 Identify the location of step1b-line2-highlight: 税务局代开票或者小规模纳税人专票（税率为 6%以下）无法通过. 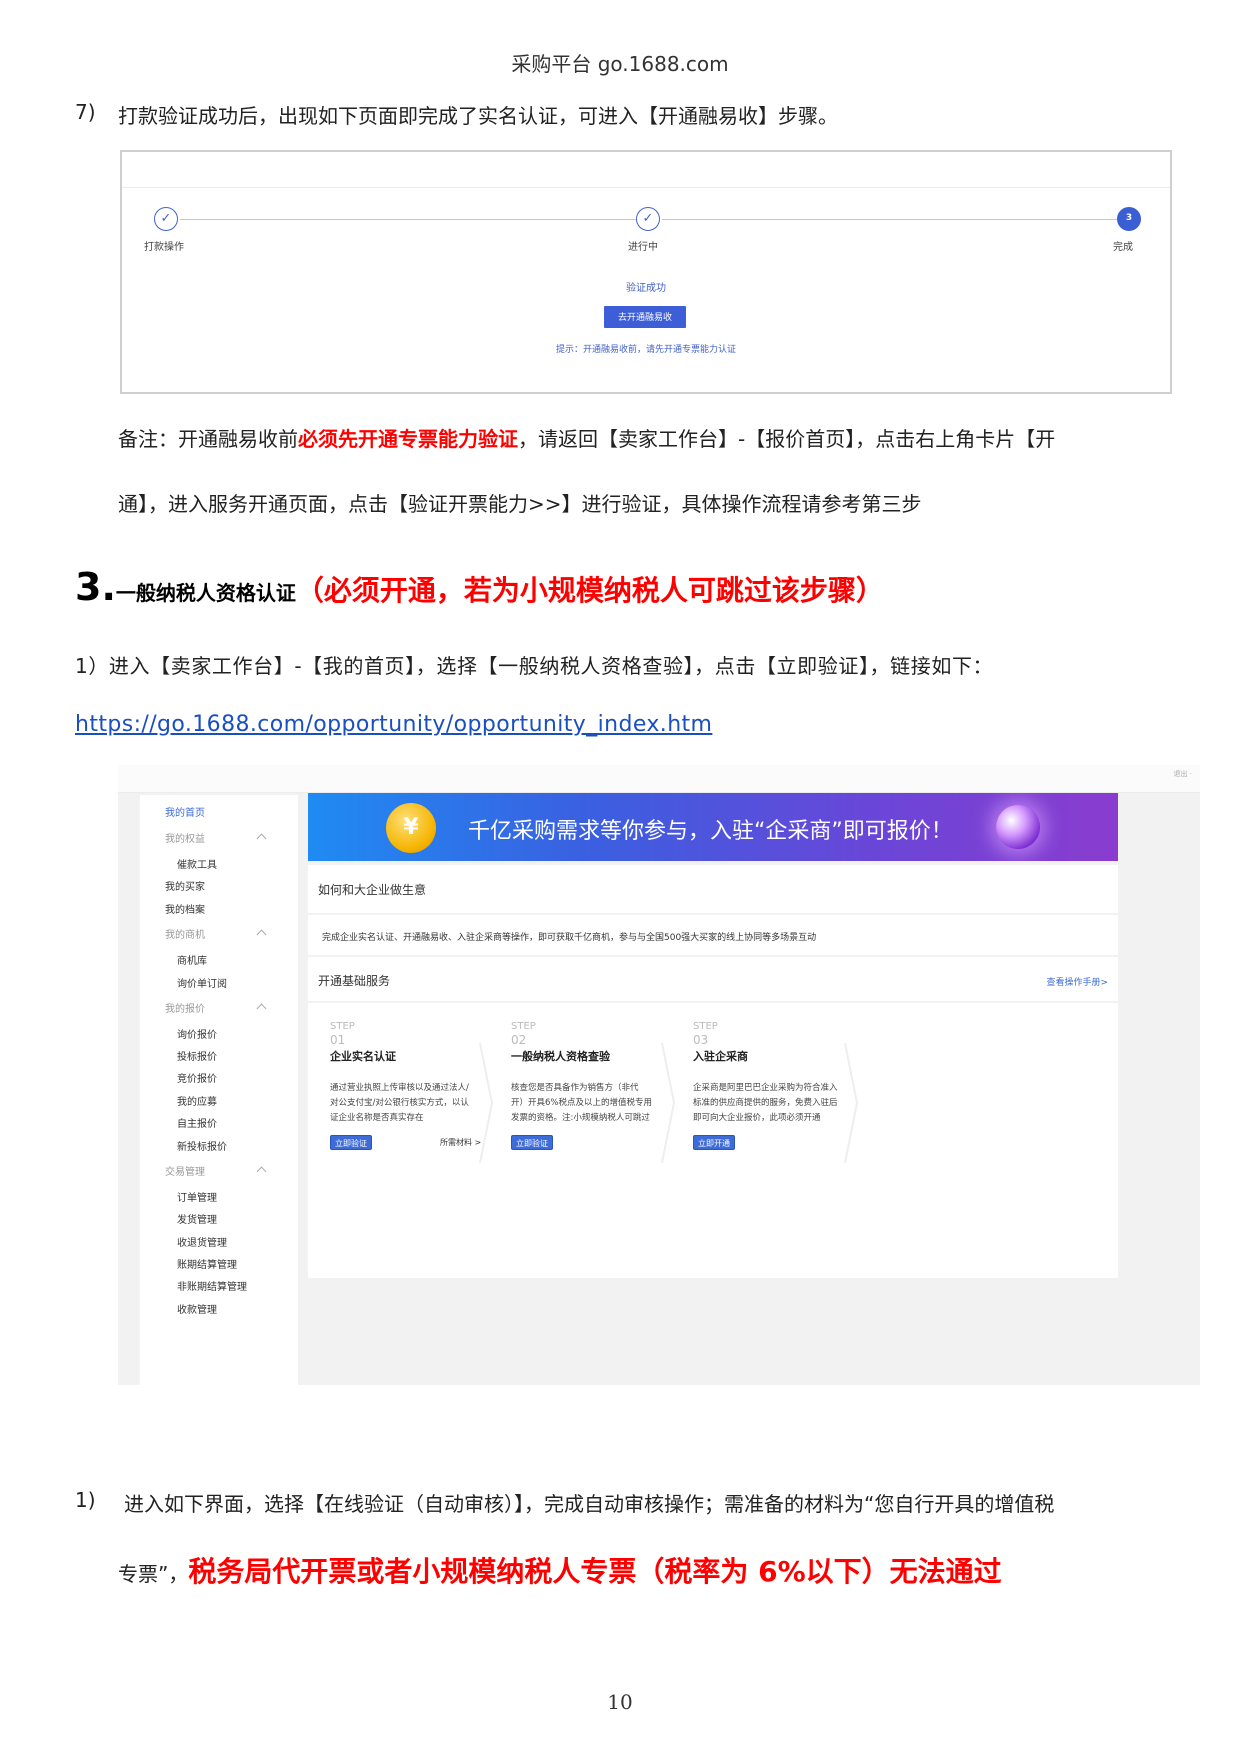
(595, 1571).